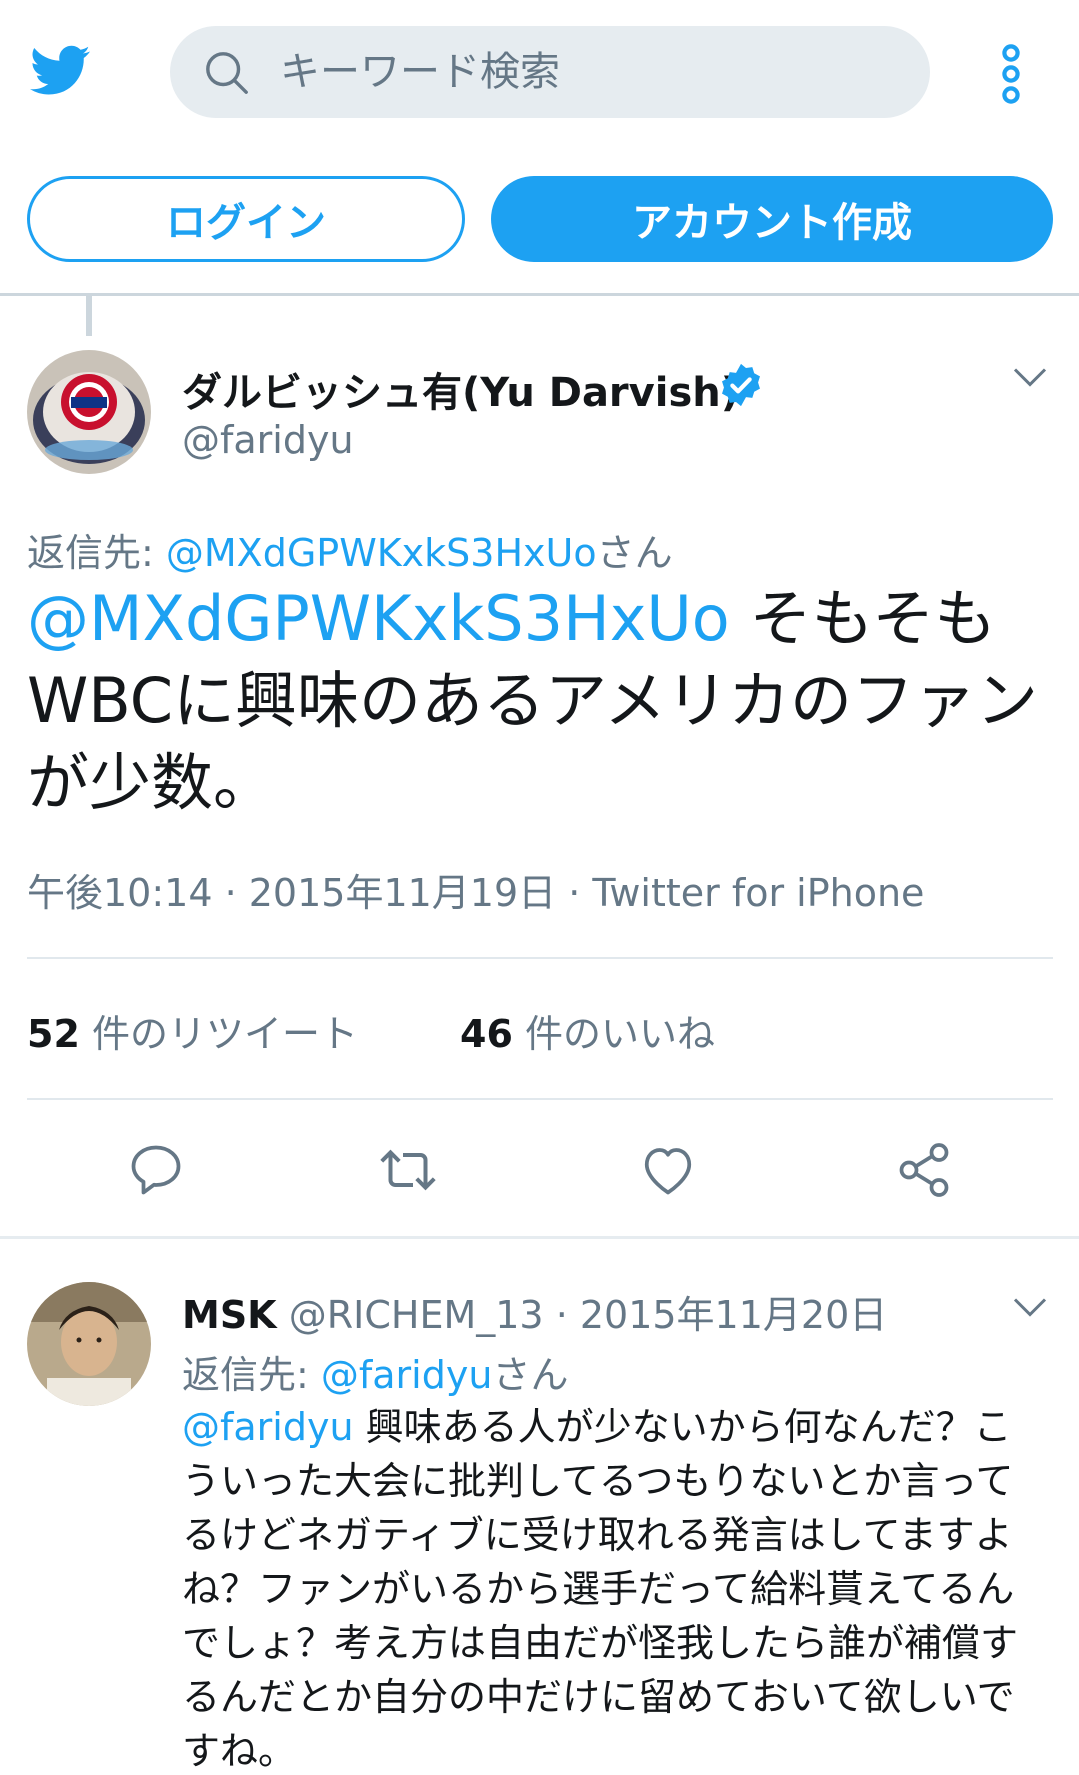 This screenshot has width=1079, height=1775. What do you see at coordinates (772, 219) in the screenshot?
I see `signup-button: アカウント作成` at bounding box center [772, 219].